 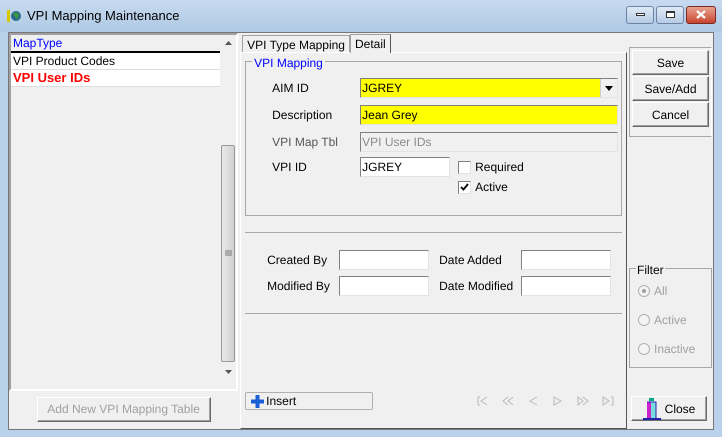 What do you see at coordinates (296, 43) in the screenshot?
I see `tab: VPI Type Mapping` at bounding box center [296, 43].